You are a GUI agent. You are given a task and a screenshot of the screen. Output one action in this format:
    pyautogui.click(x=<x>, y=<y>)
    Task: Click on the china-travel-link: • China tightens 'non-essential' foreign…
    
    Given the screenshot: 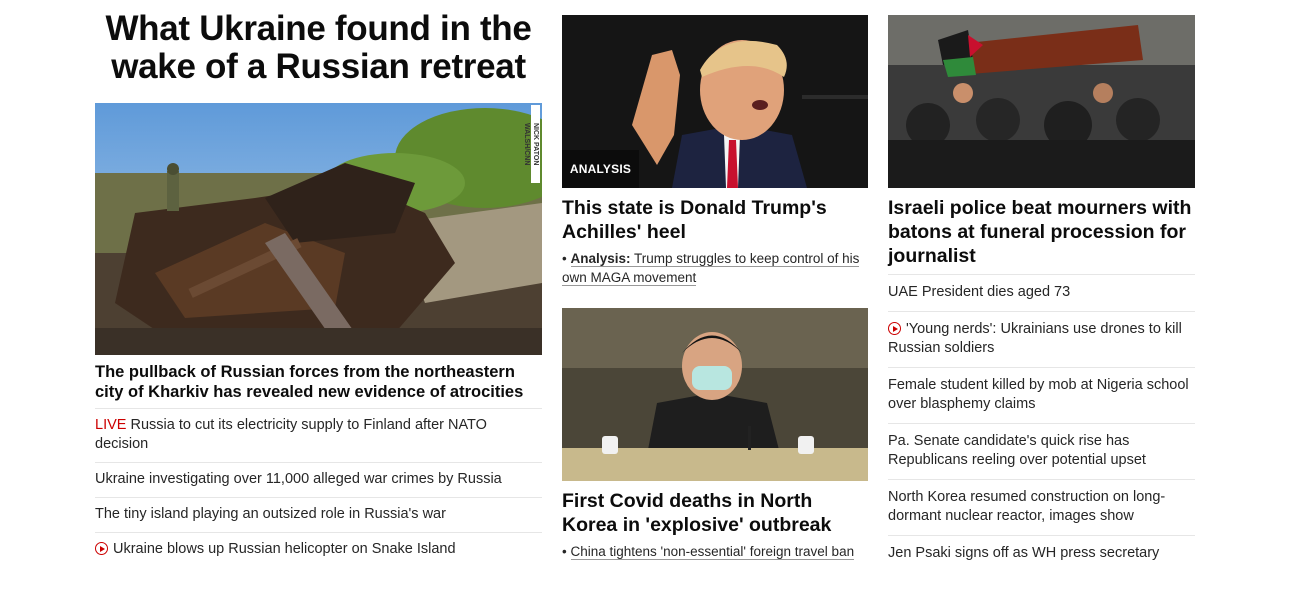 What is the action you would take?
    pyautogui.click(x=715, y=551)
    